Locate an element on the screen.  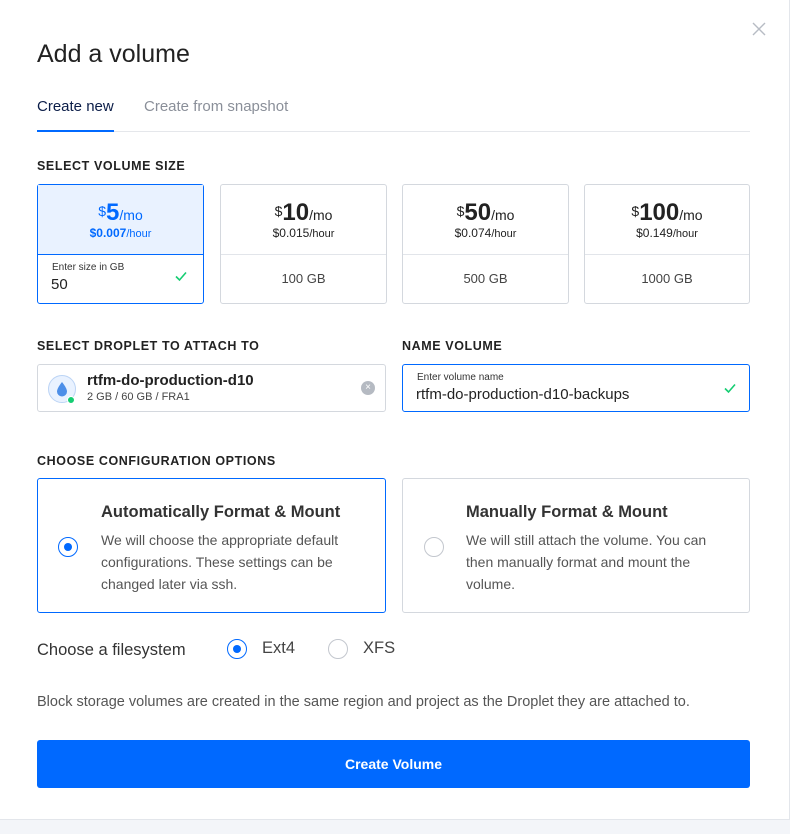
filesystem-label: Choose a filesystem is located at coordinates (111, 650).